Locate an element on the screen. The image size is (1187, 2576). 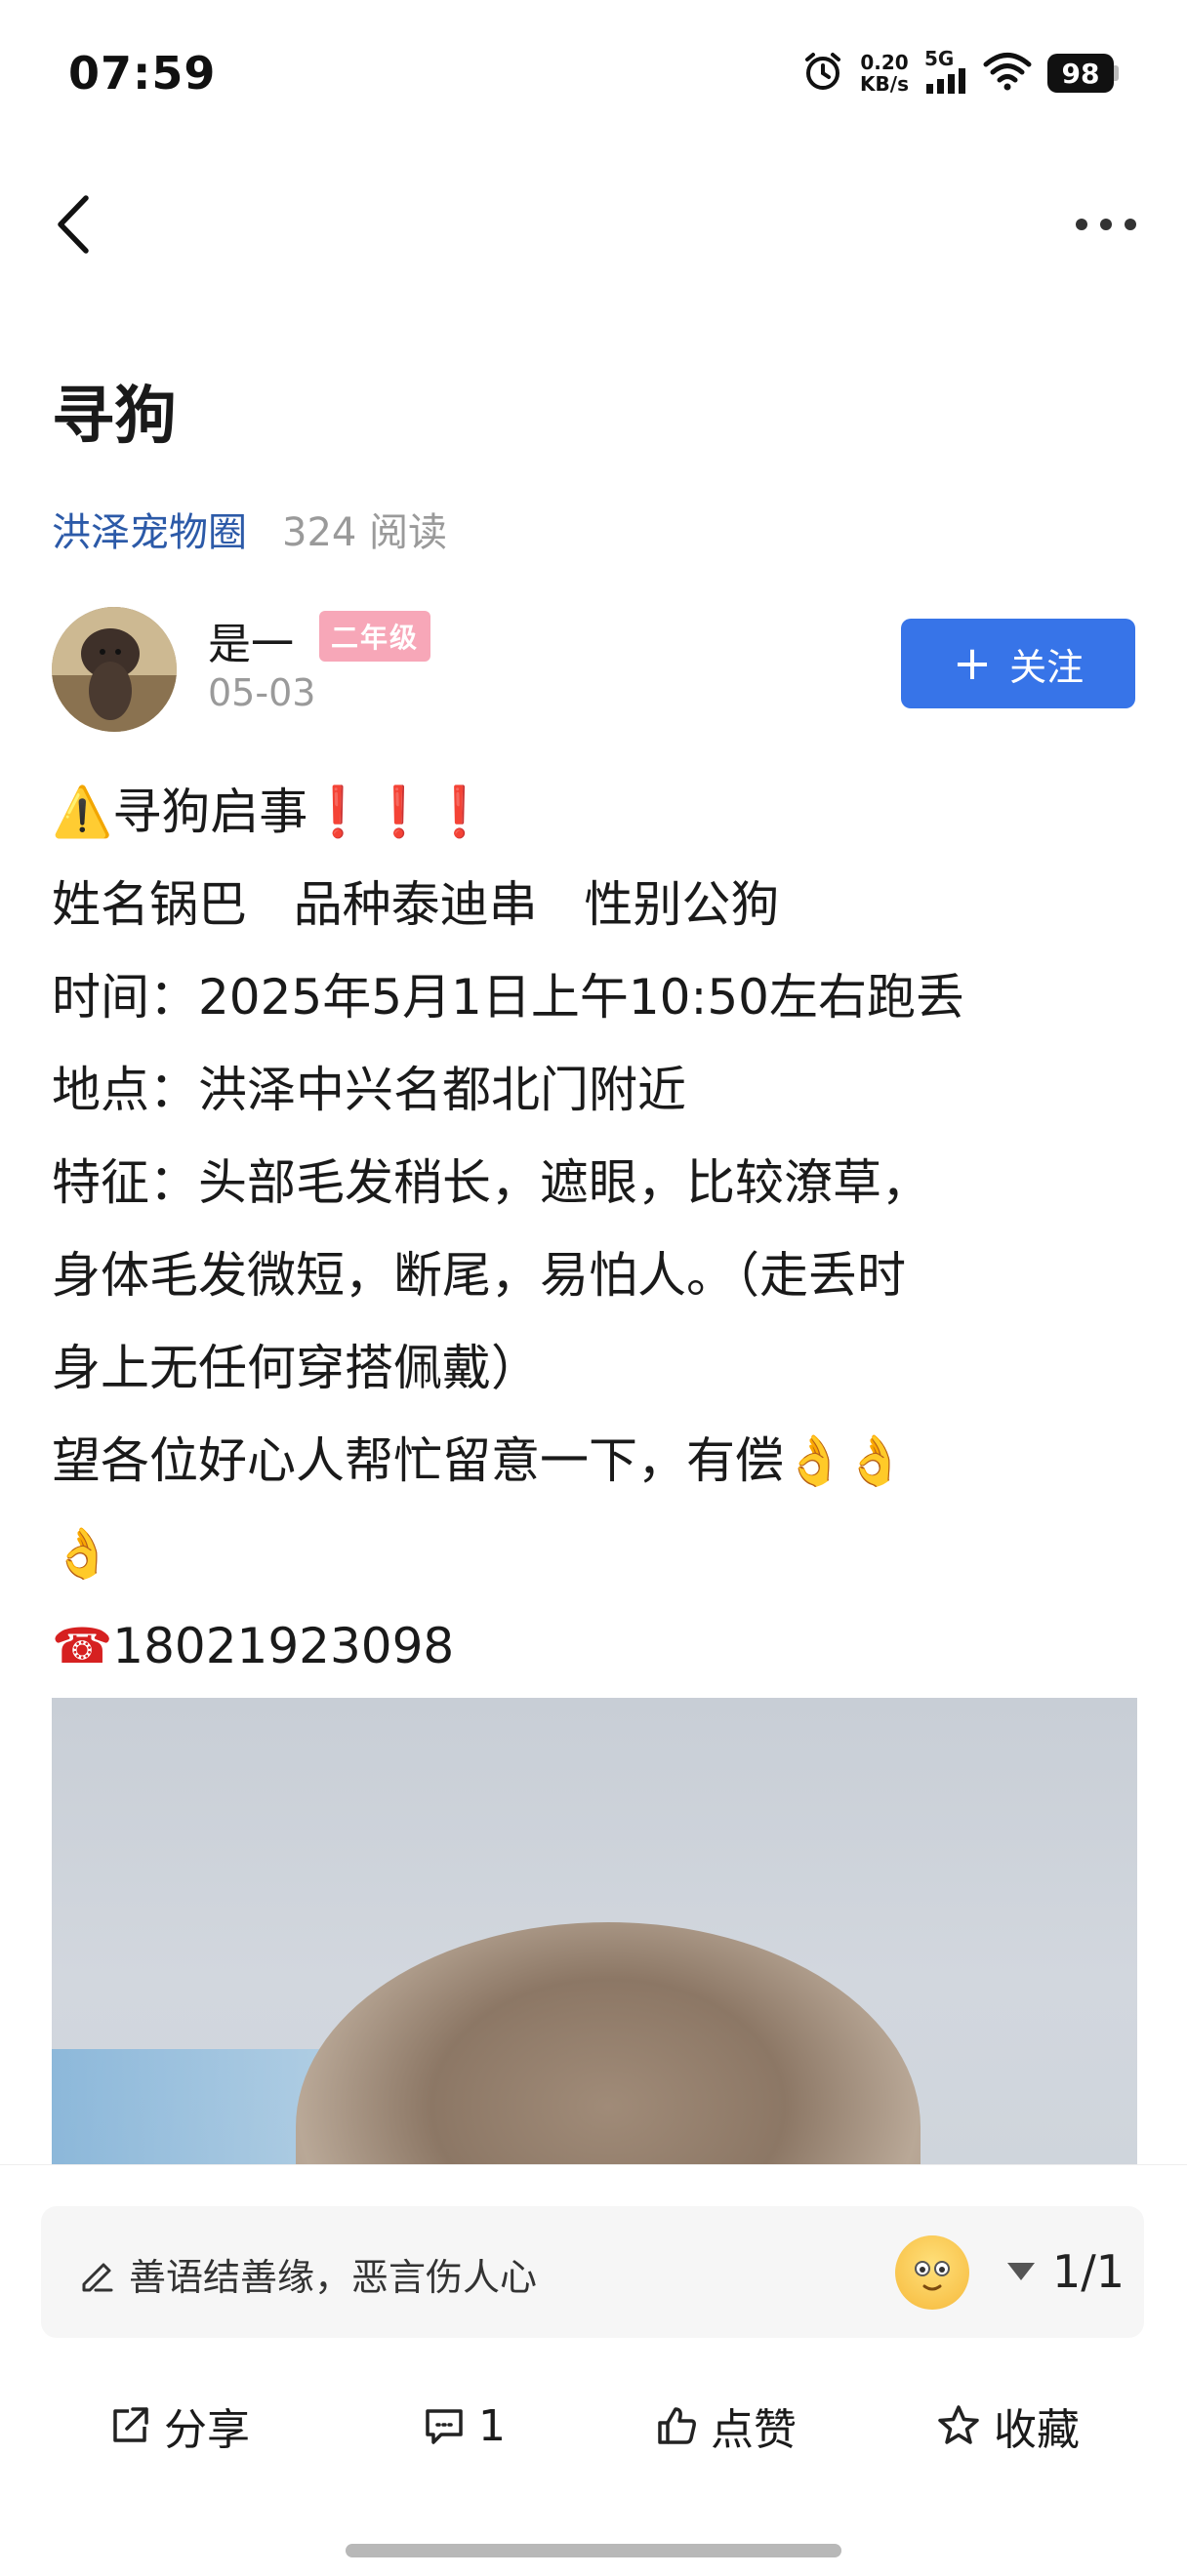
level-badge: 二年级 is located at coordinates (375, 636).